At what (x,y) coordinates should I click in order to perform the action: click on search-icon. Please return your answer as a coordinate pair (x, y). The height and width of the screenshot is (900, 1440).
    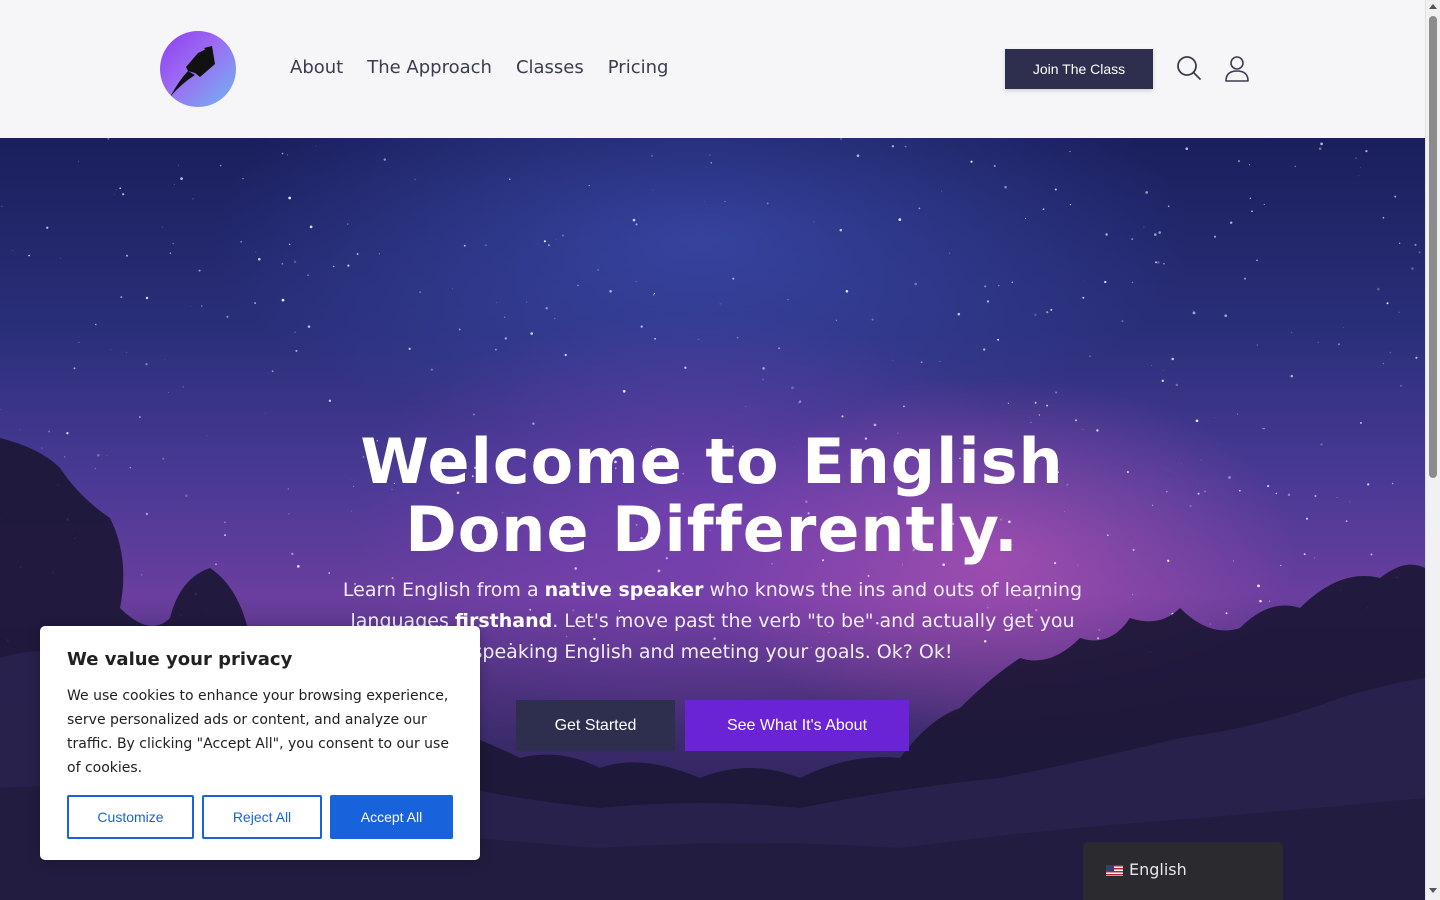
    Looking at the image, I should click on (1189, 68).